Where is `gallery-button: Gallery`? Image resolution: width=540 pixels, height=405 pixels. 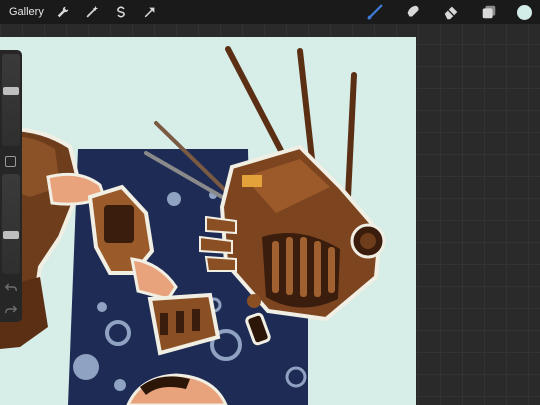 gallery-button: Gallery is located at coordinates (26, 12).